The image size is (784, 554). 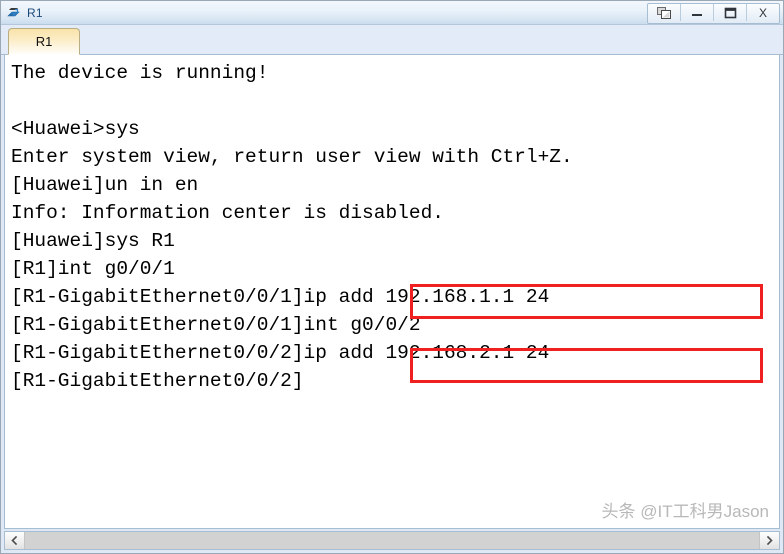 I want to click on window-controls: X, so click(x=713, y=13).